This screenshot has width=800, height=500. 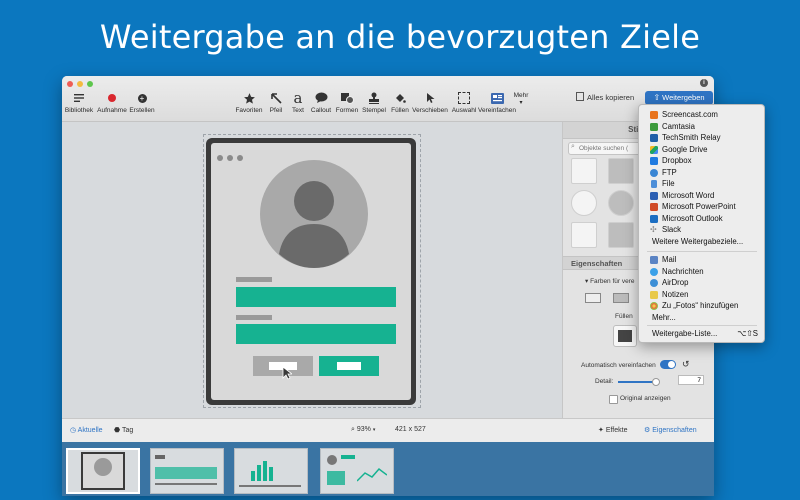 I want to click on zoom-value: 93%, so click(x=363, y=429).